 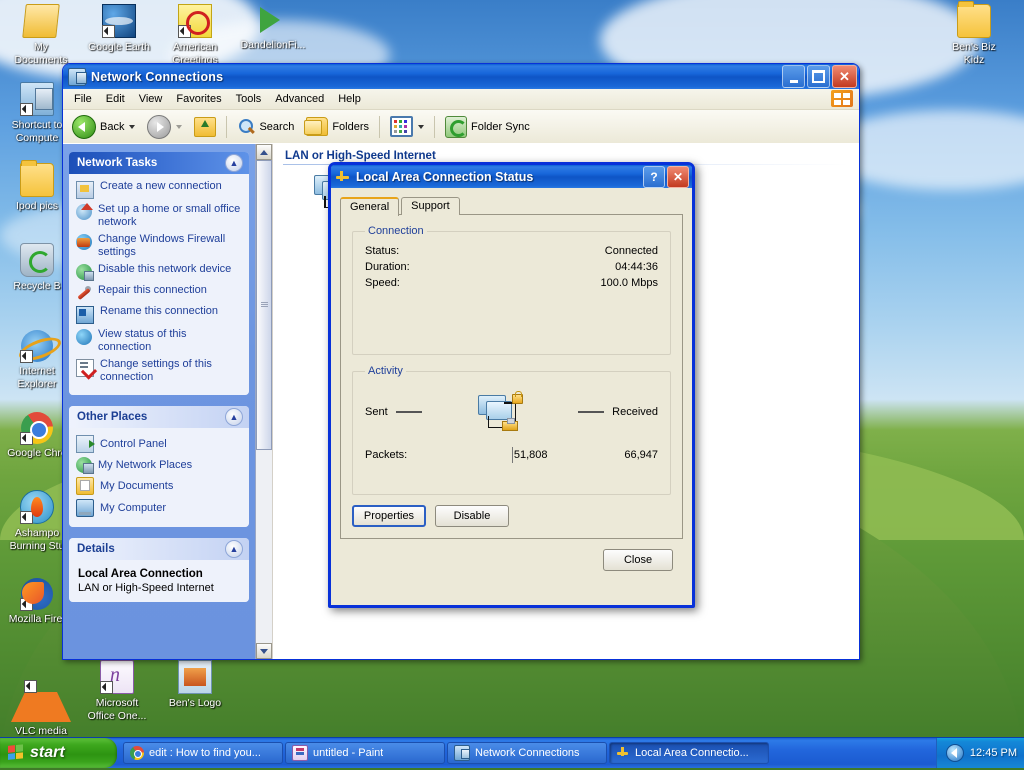 I want to click on views-button, so click(x=407, y=126).